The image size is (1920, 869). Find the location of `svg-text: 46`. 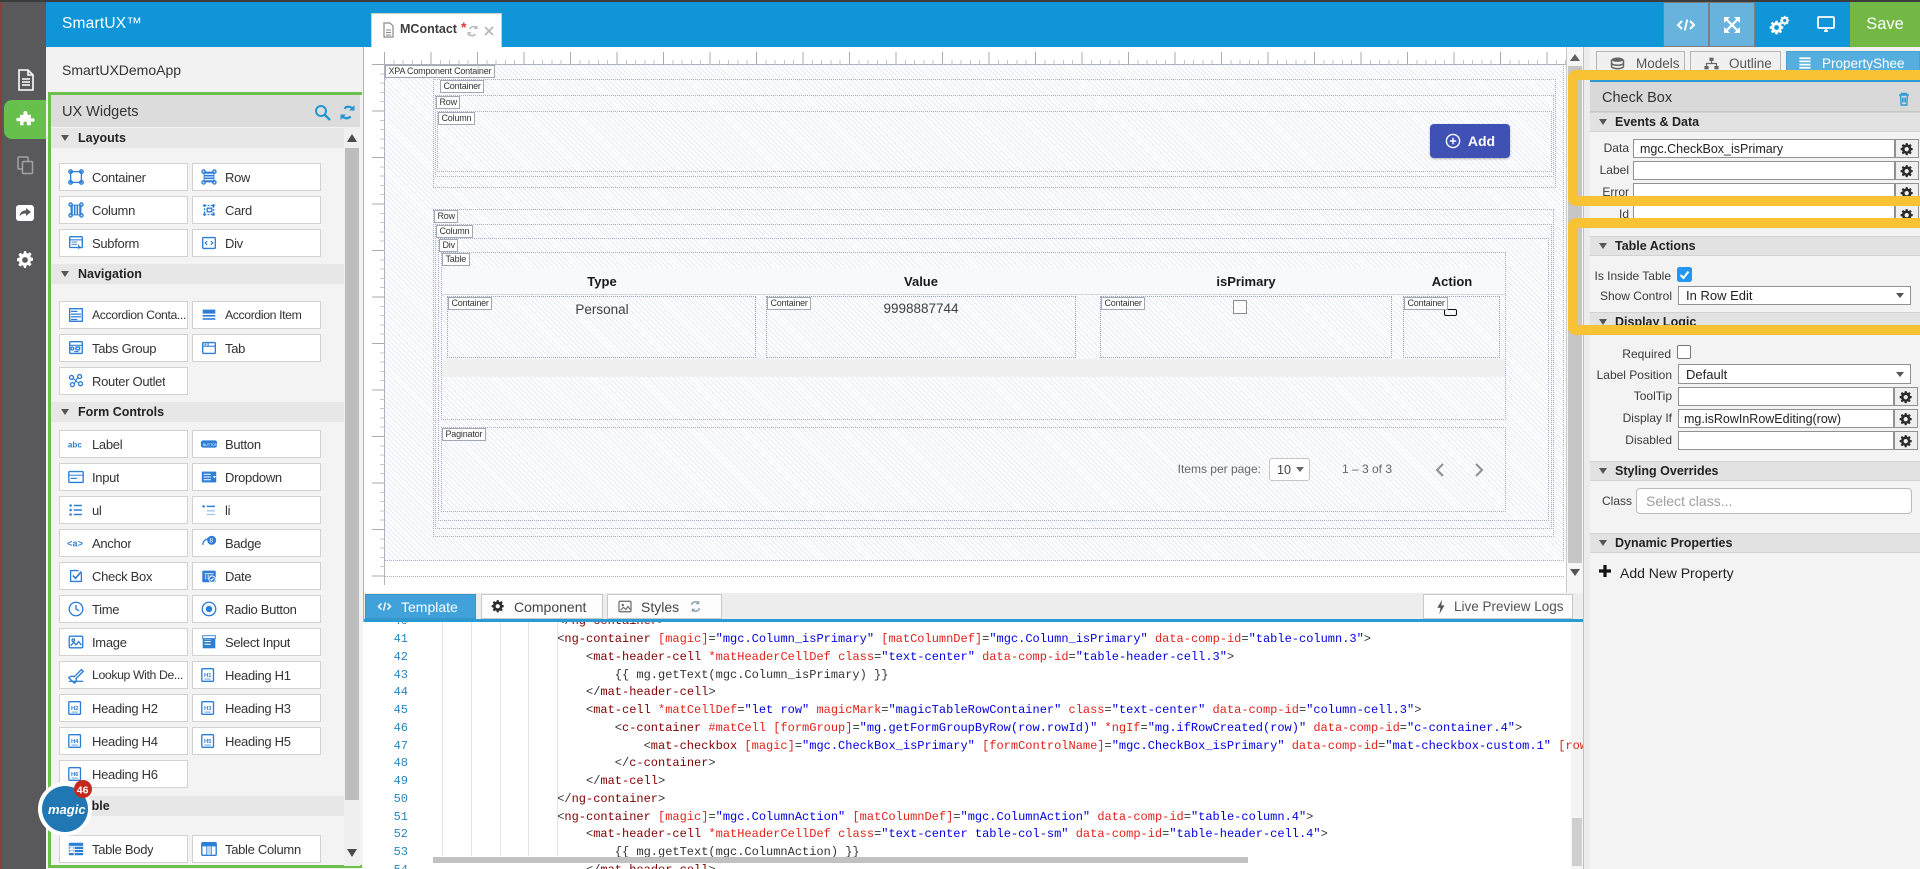

svg-text: 46 is located at coordinates (83, 790).